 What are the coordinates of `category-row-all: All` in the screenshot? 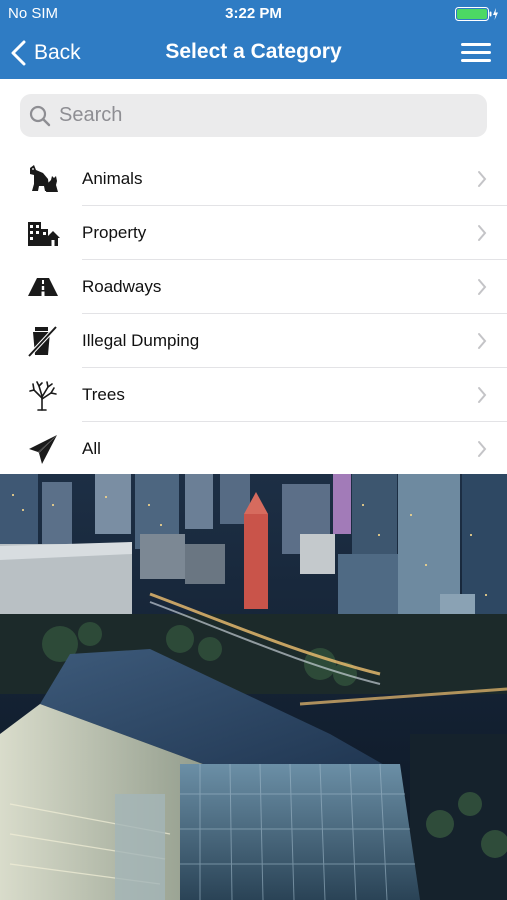 It's located at (253, 449).